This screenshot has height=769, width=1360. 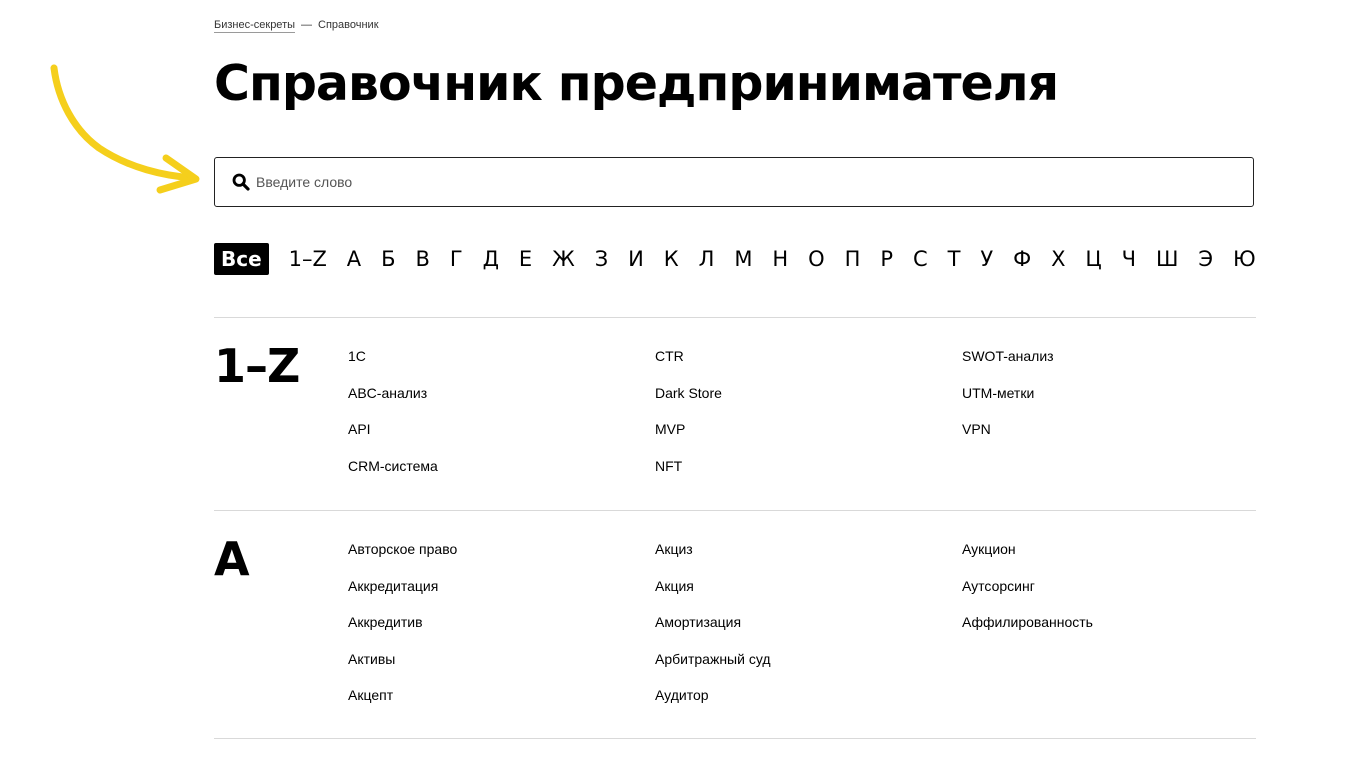 What do you see at coordinates (348, 25) in the screenshot?
I see `breadcrumb-current: Справочник` at bounding box center [348, 25].